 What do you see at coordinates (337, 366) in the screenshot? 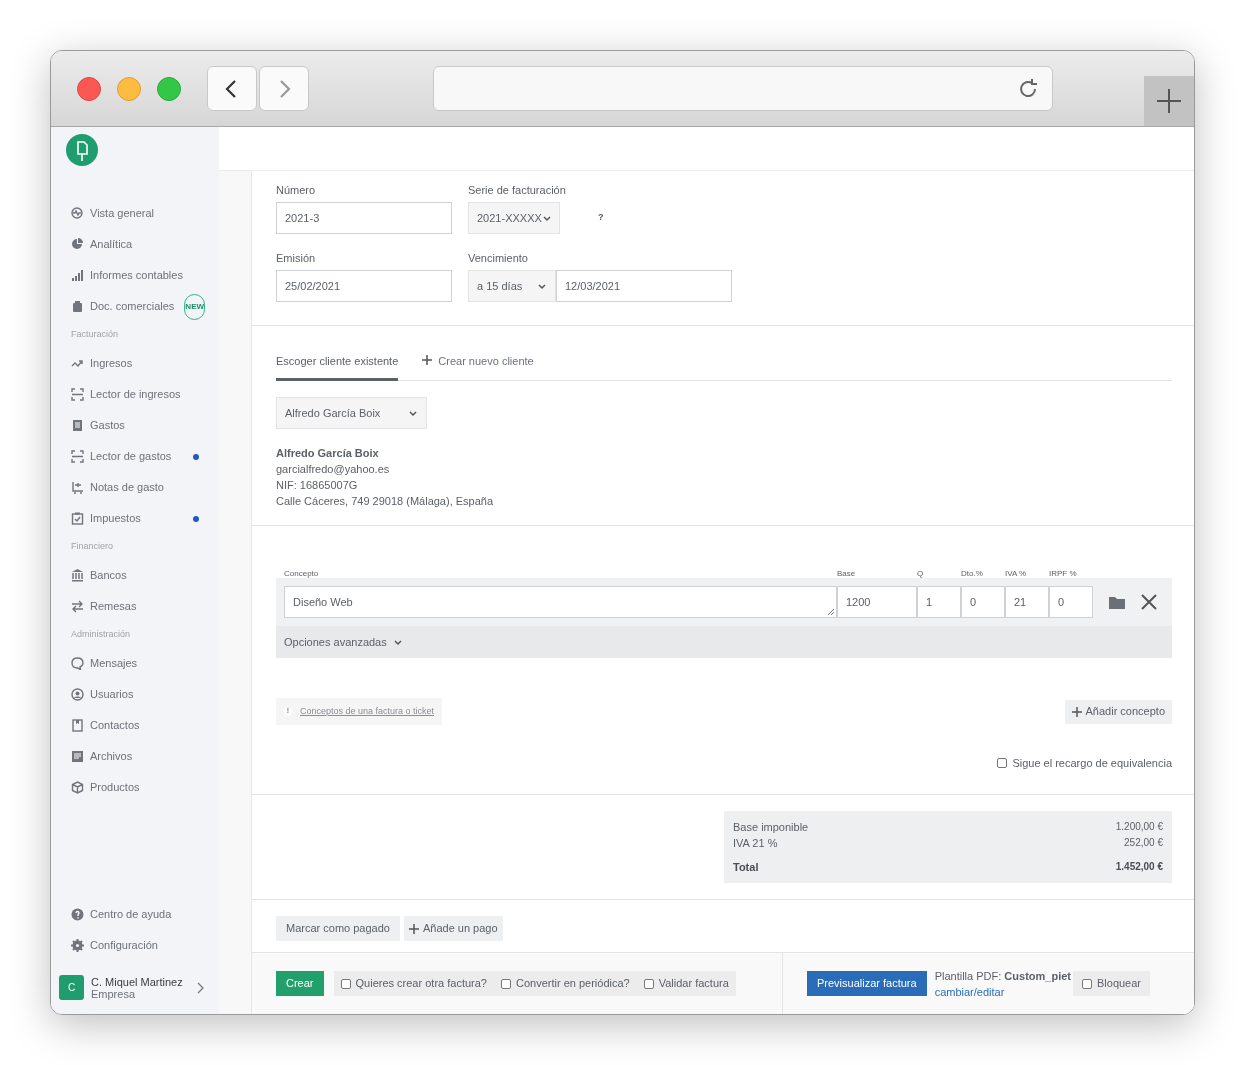
I see `client-tab: Escoger cliente existente` at bounding box center [337, 366].